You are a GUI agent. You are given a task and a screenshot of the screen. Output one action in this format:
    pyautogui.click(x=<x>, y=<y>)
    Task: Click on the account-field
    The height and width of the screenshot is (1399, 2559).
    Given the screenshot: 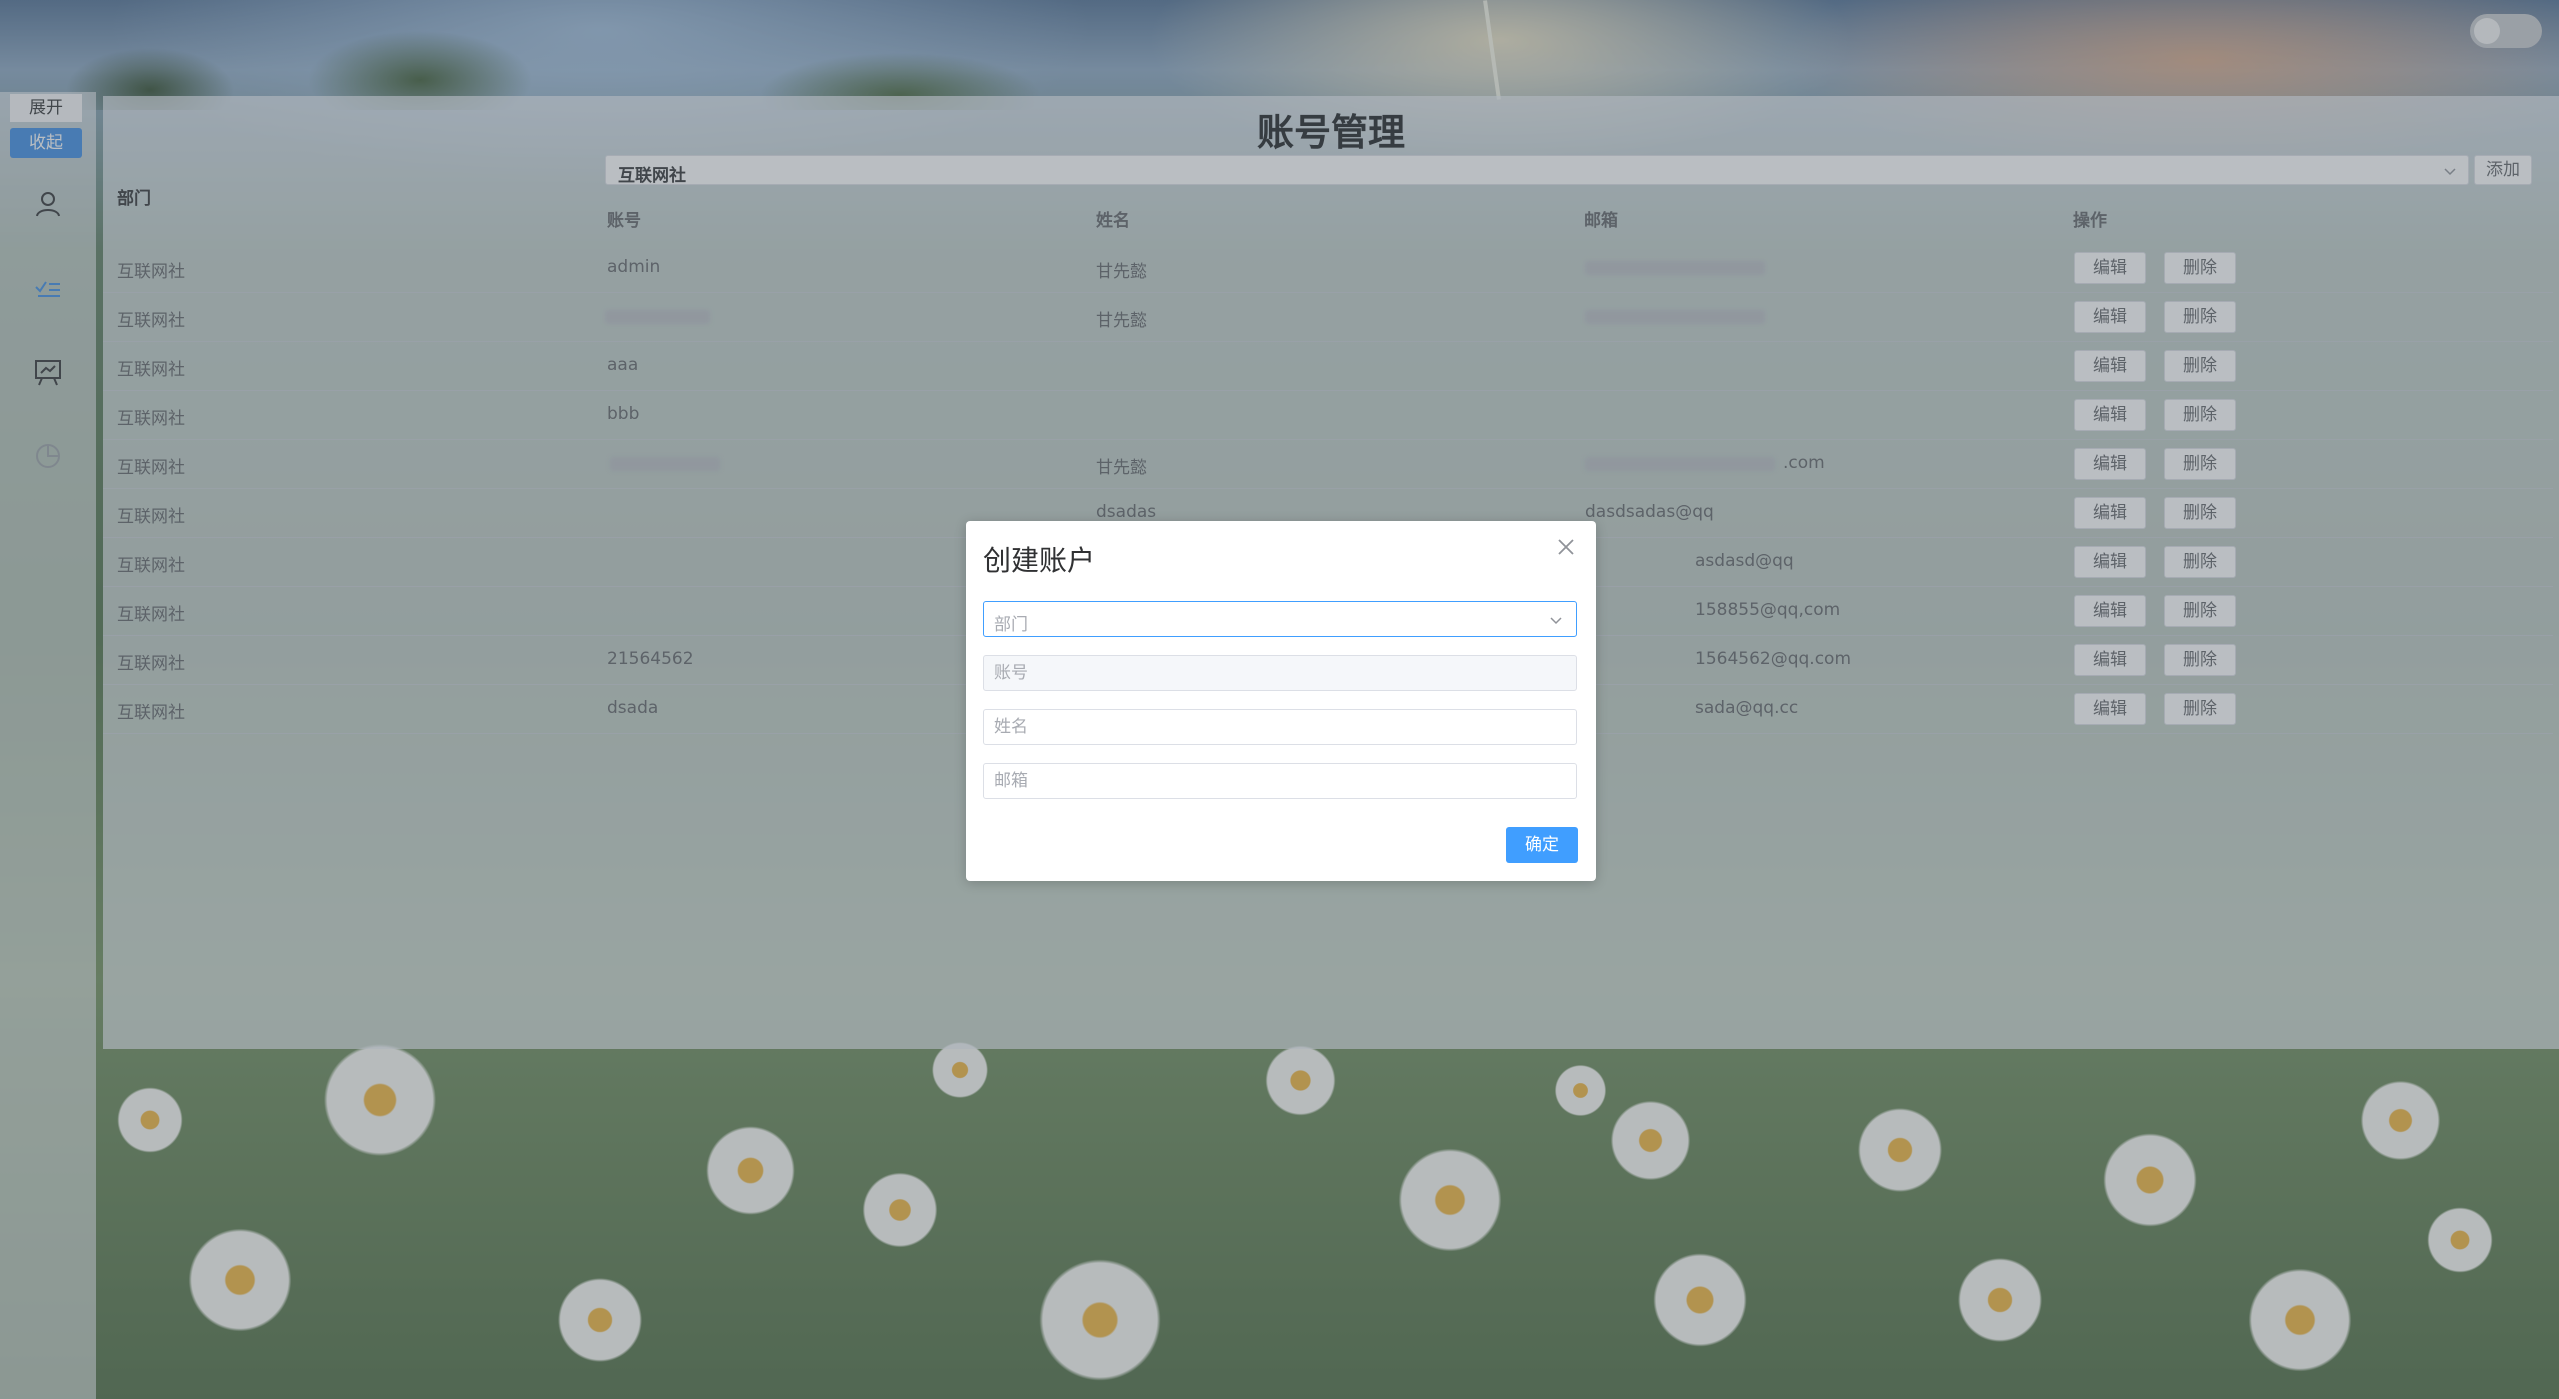 What is the action you would take?
    pyautogui.click(x=1280, y=673)
    